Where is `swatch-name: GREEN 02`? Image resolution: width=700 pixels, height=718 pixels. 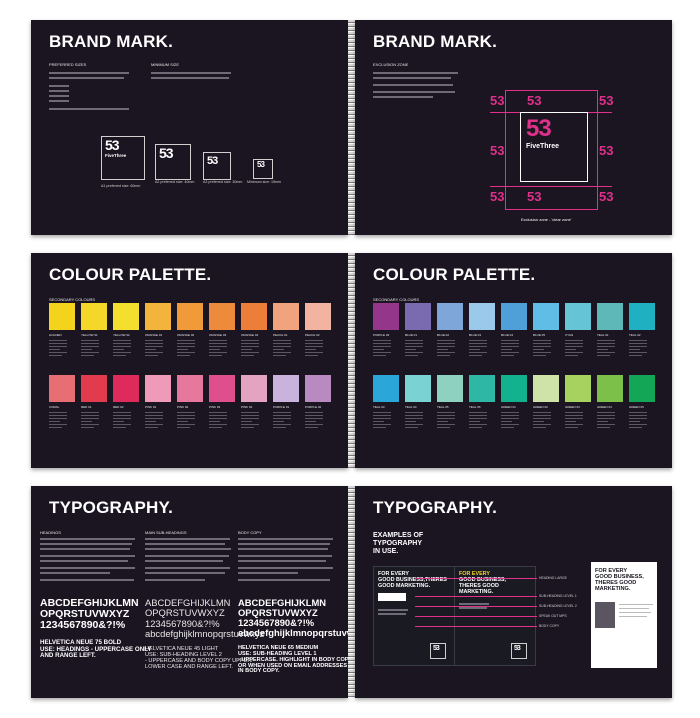 swatch-name: GREEN 02 is located at coordinates (540, 407).